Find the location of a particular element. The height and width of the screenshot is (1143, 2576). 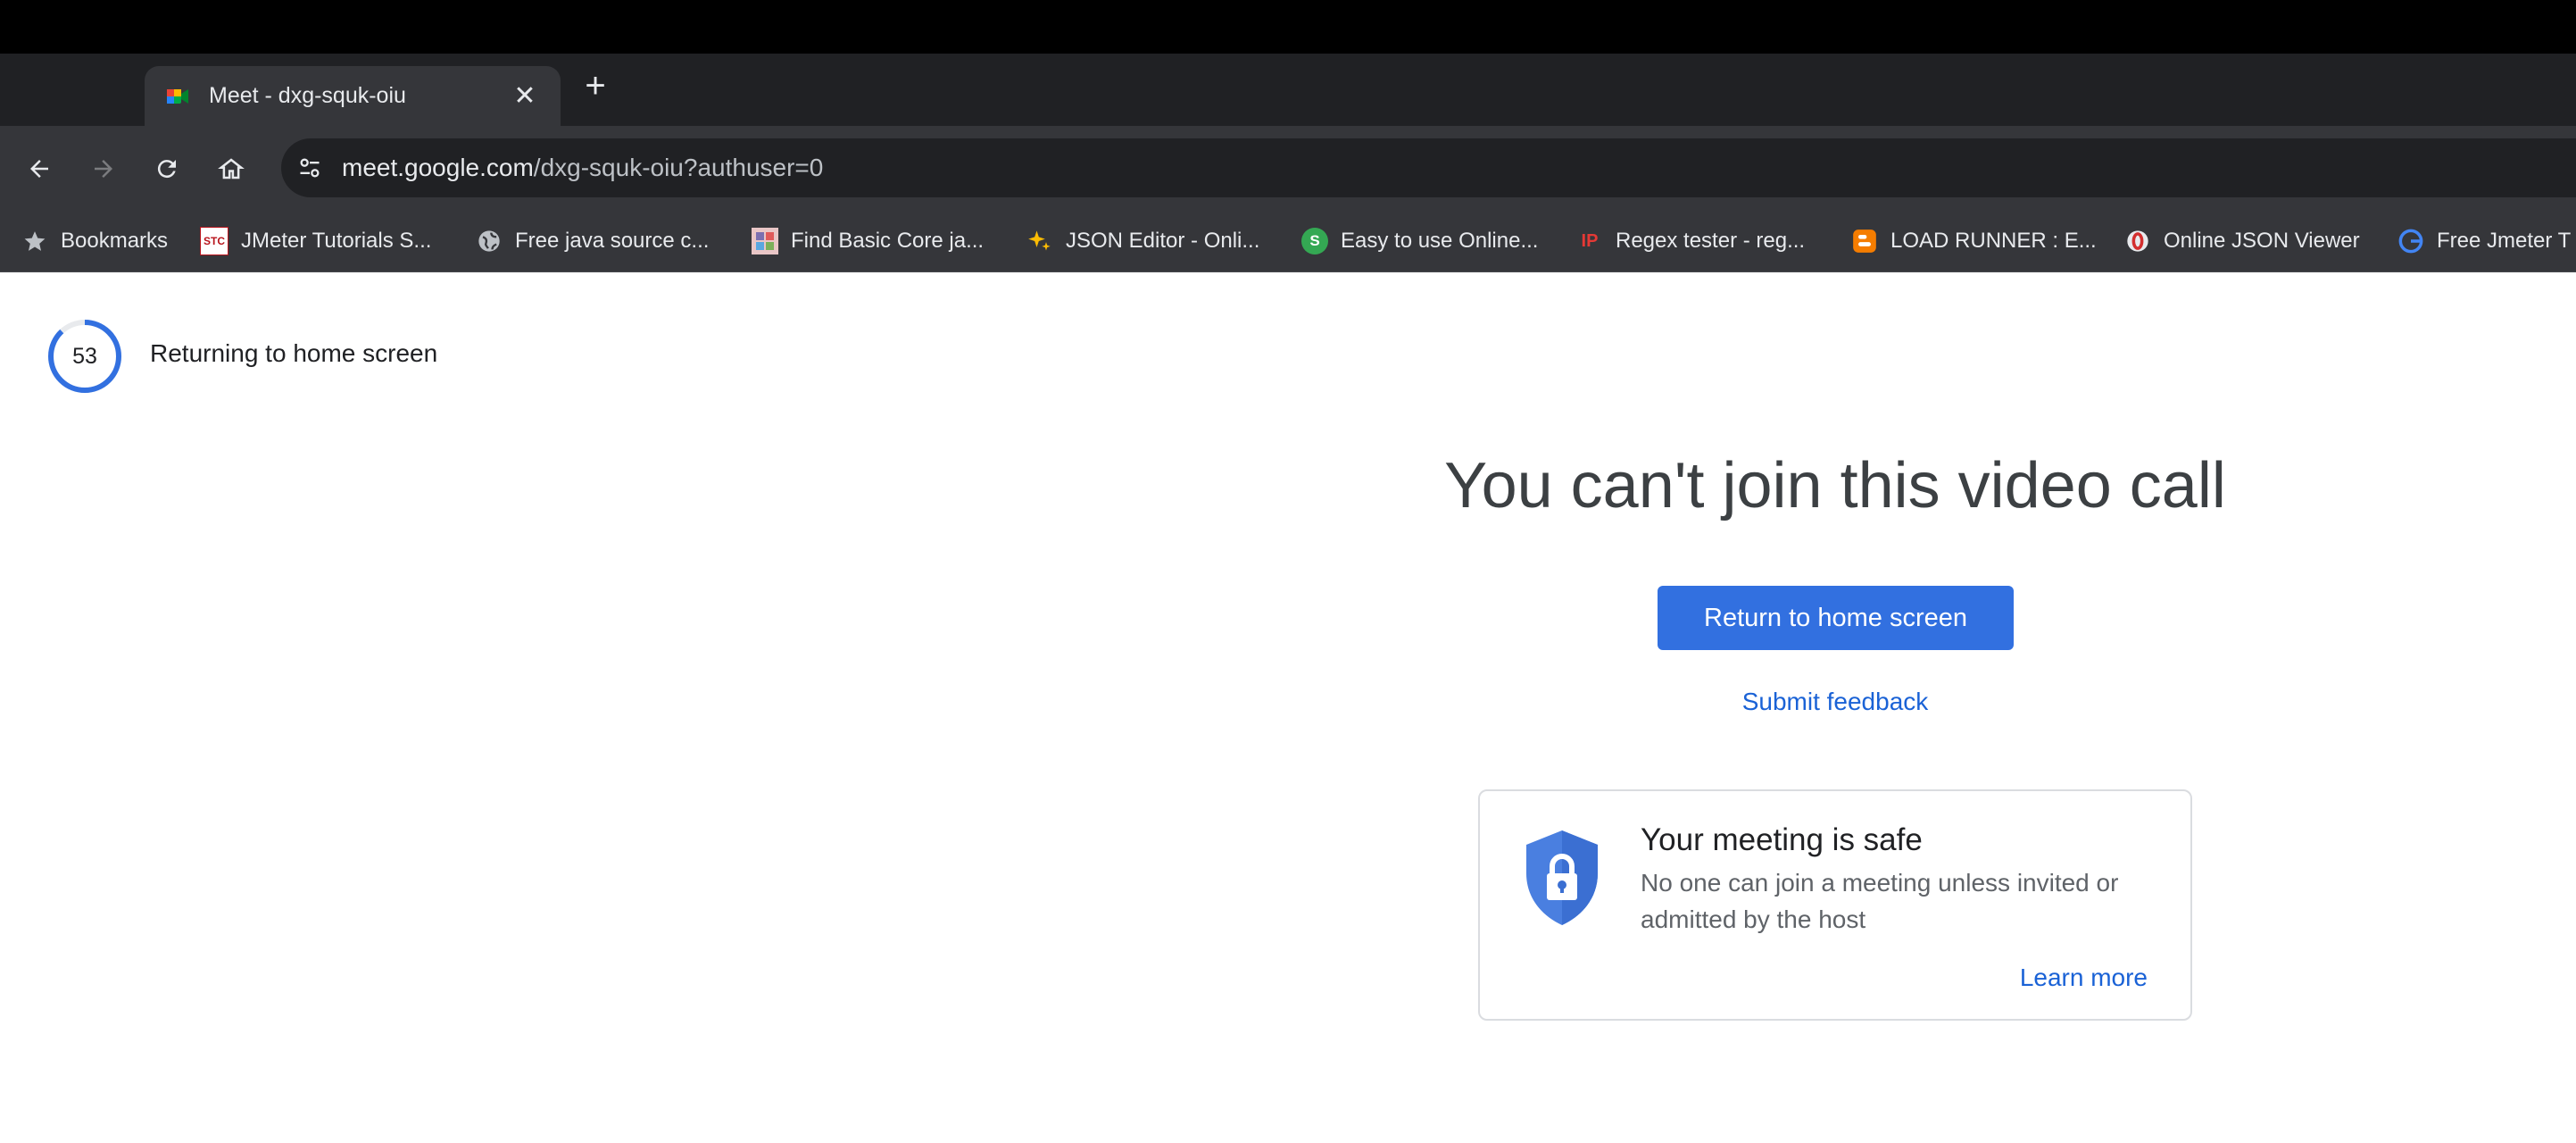

meet-icon is located at coordinates (178, 96).